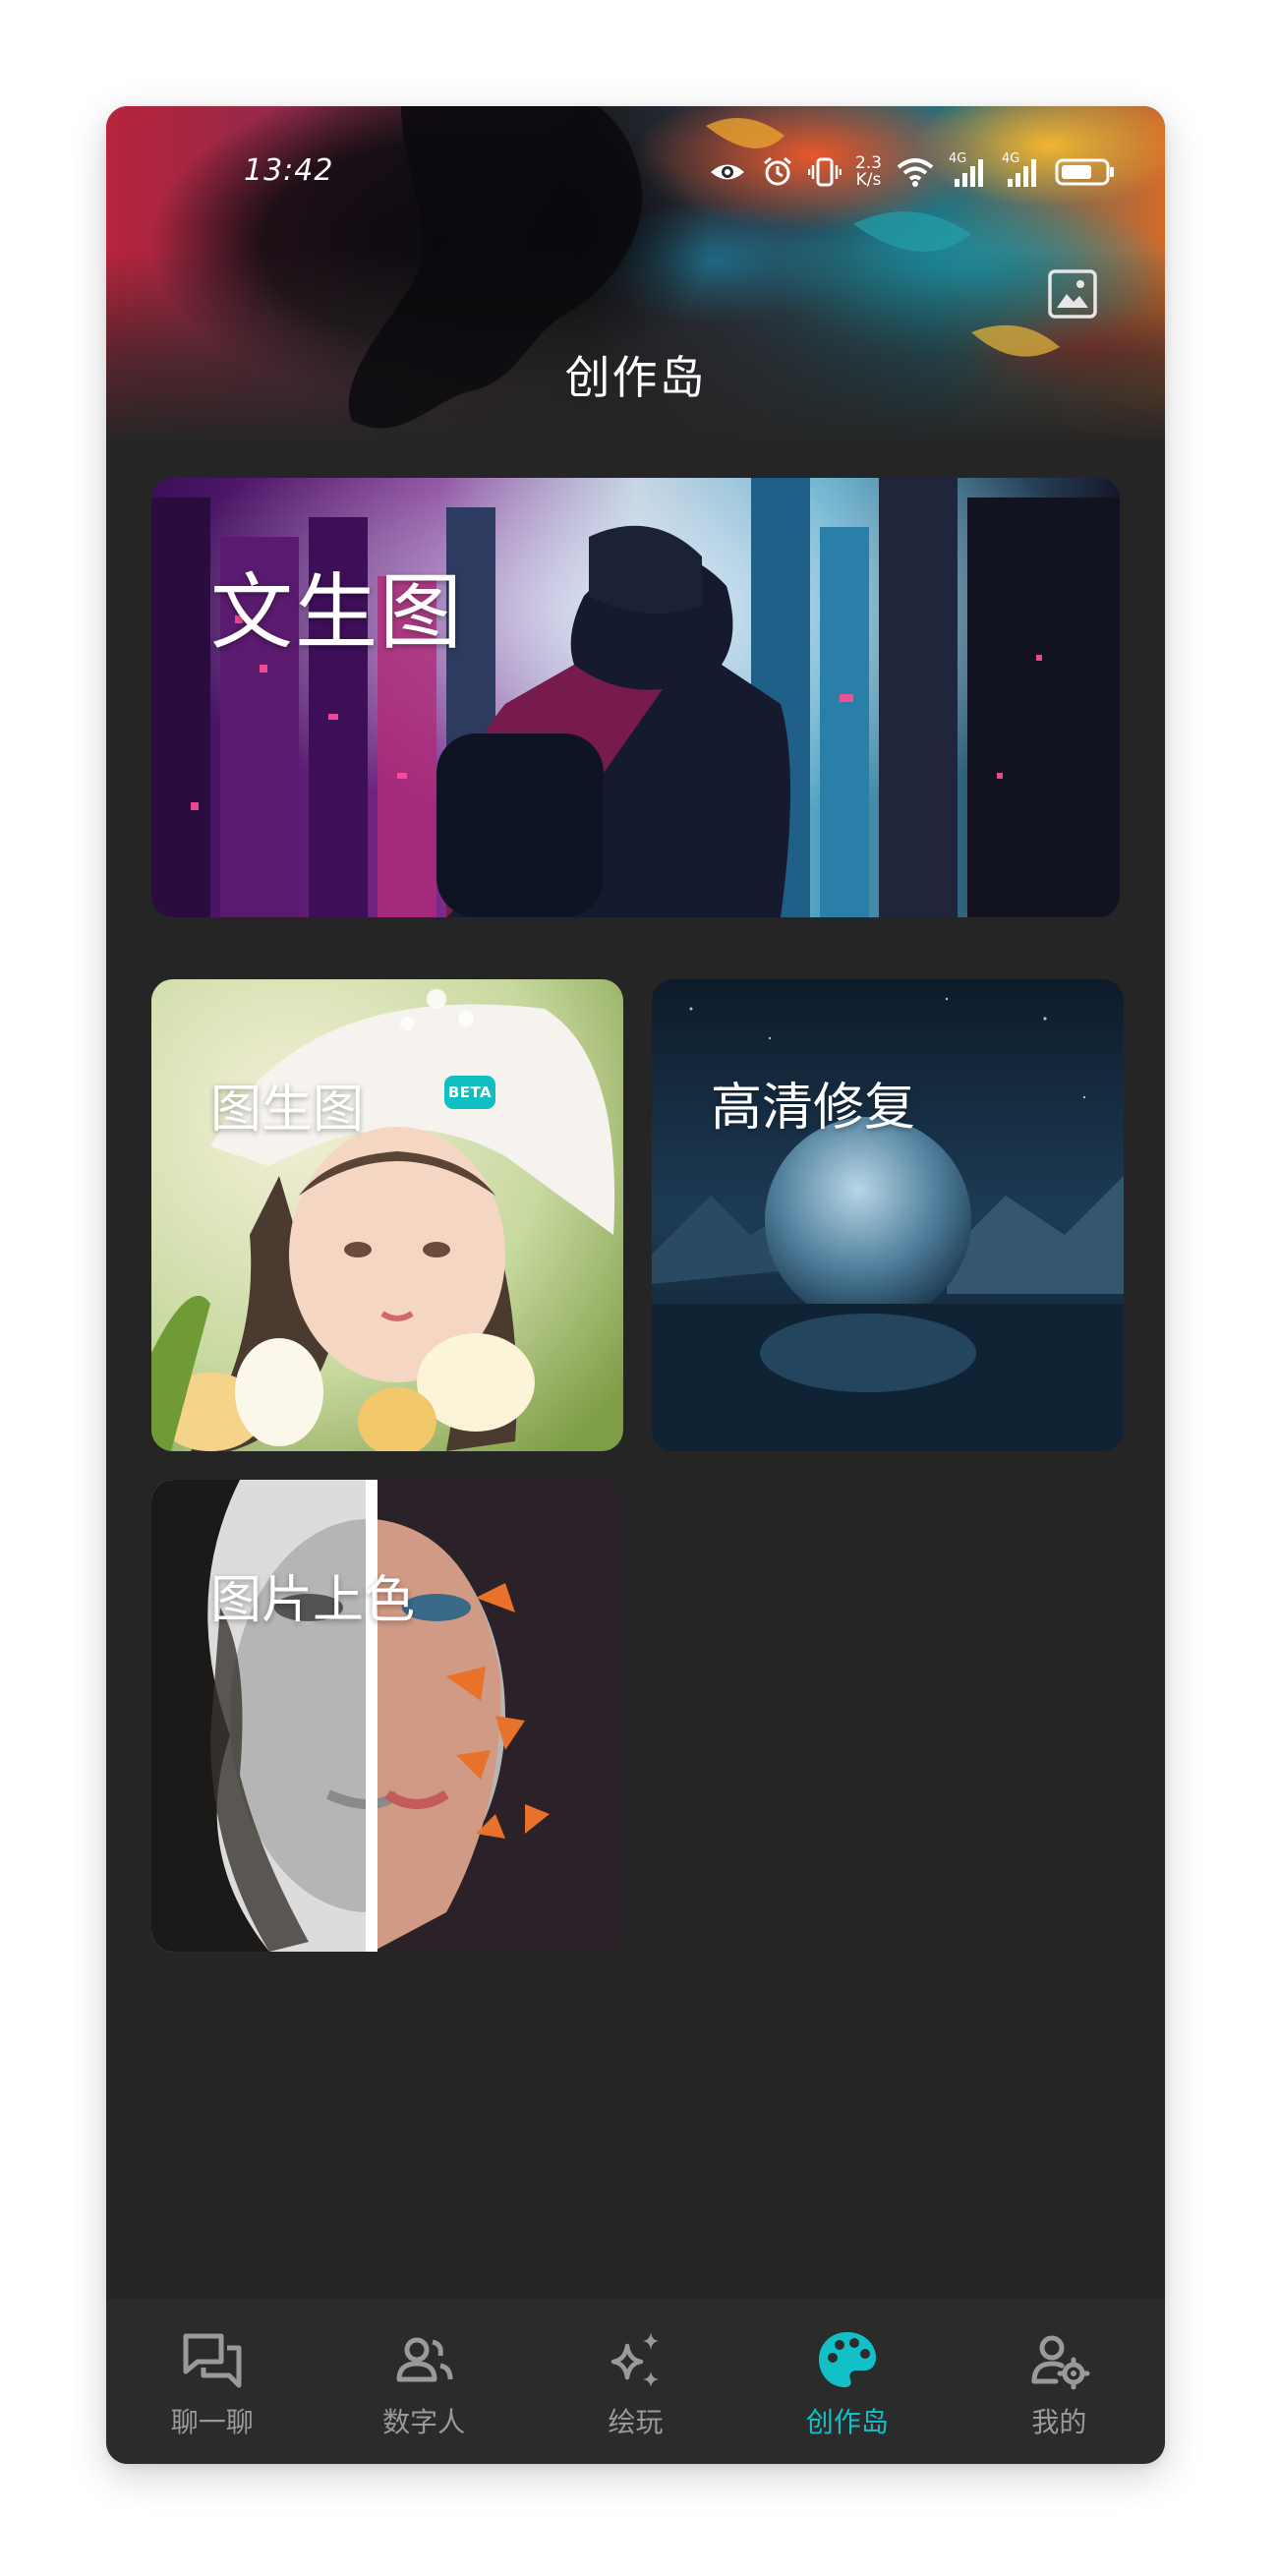 The image size is (1278, 2576). I want to click on vibrate-icon, so click(824, 172).